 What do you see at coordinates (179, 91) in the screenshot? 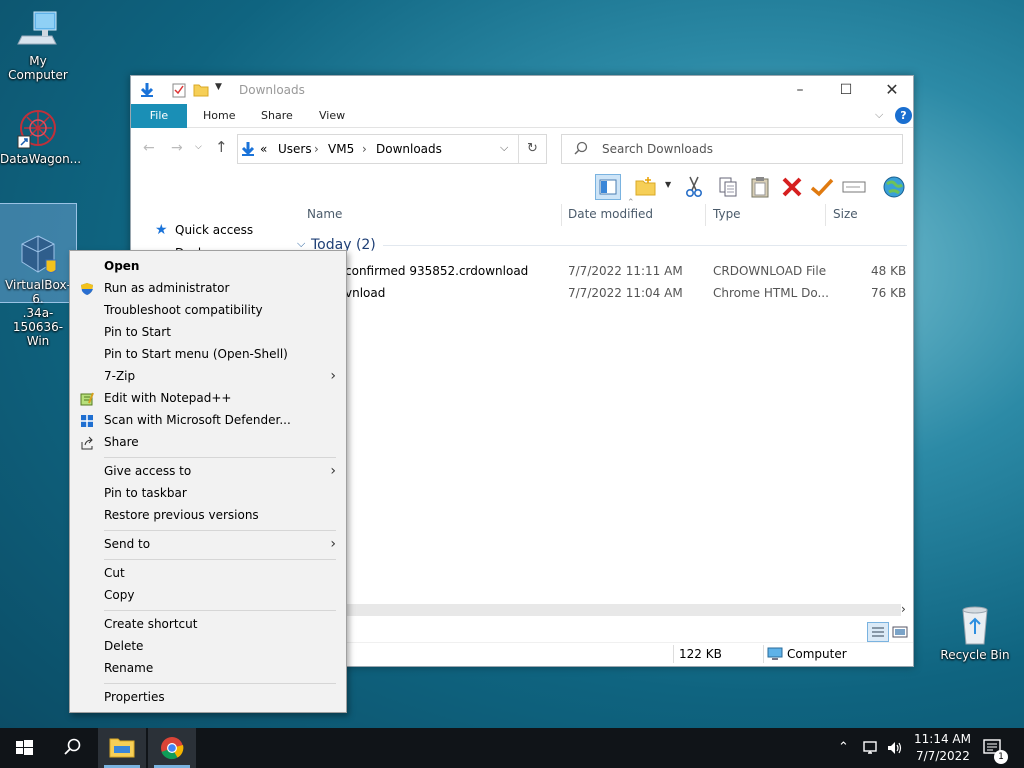
I see `properties-qat-icon` at bounding box center [179, 91].